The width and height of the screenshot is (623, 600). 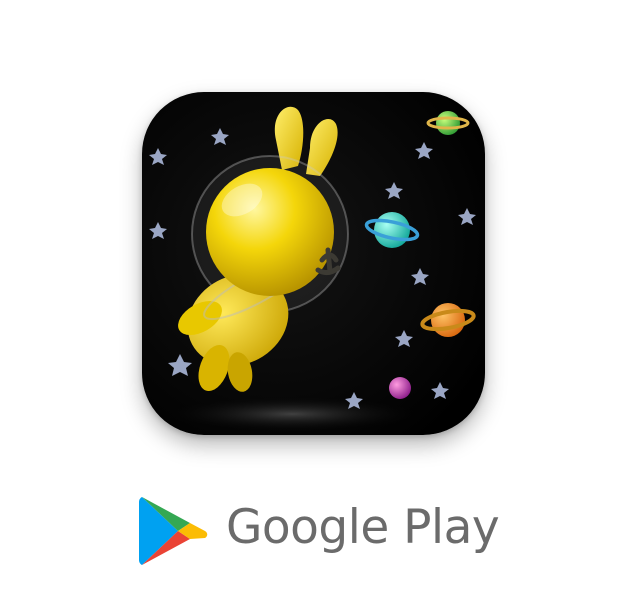 I want to click on planet-pink, so click(x=400, y=388).